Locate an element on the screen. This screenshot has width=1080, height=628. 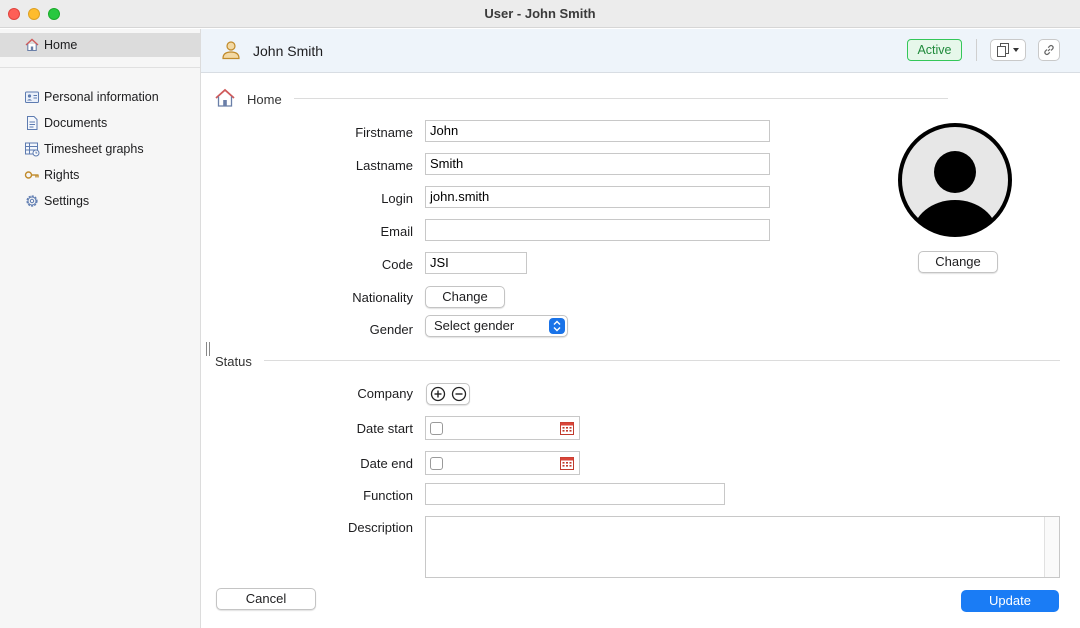
link-icon is located at coordinates (1049, 50).